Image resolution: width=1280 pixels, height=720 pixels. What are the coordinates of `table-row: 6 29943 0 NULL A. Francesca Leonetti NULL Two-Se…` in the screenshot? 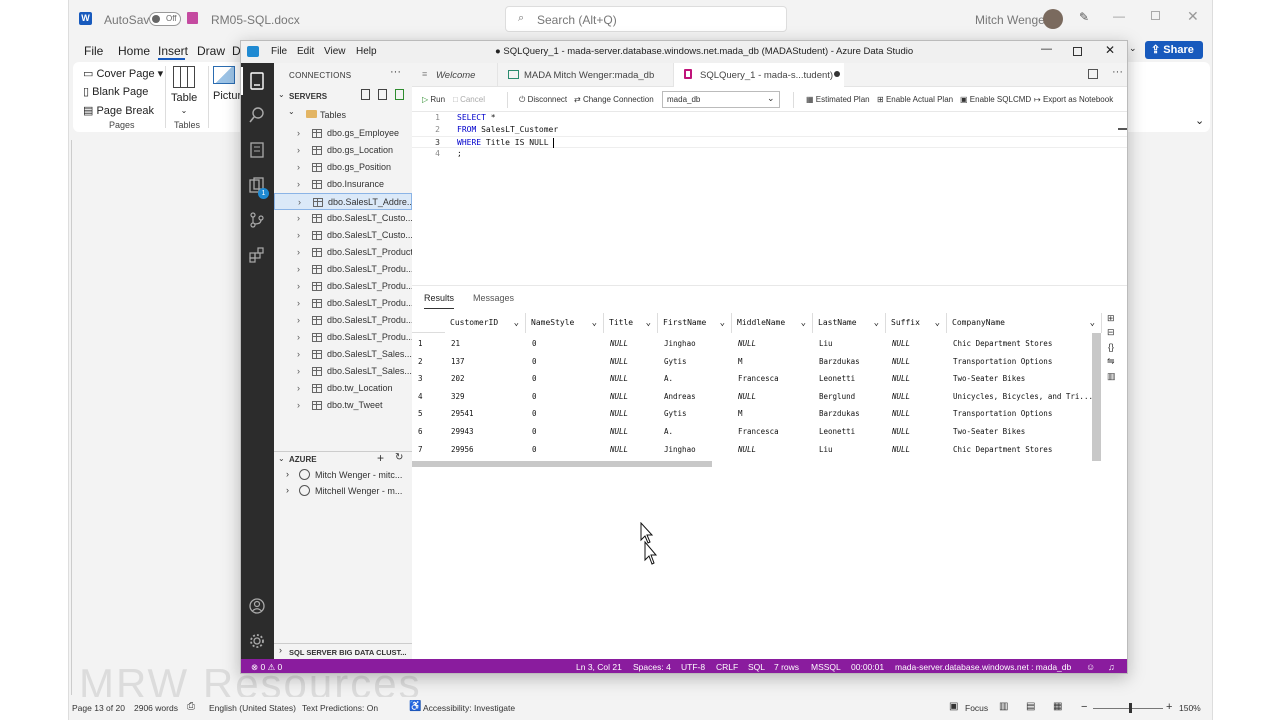 It's located at (757, 431).